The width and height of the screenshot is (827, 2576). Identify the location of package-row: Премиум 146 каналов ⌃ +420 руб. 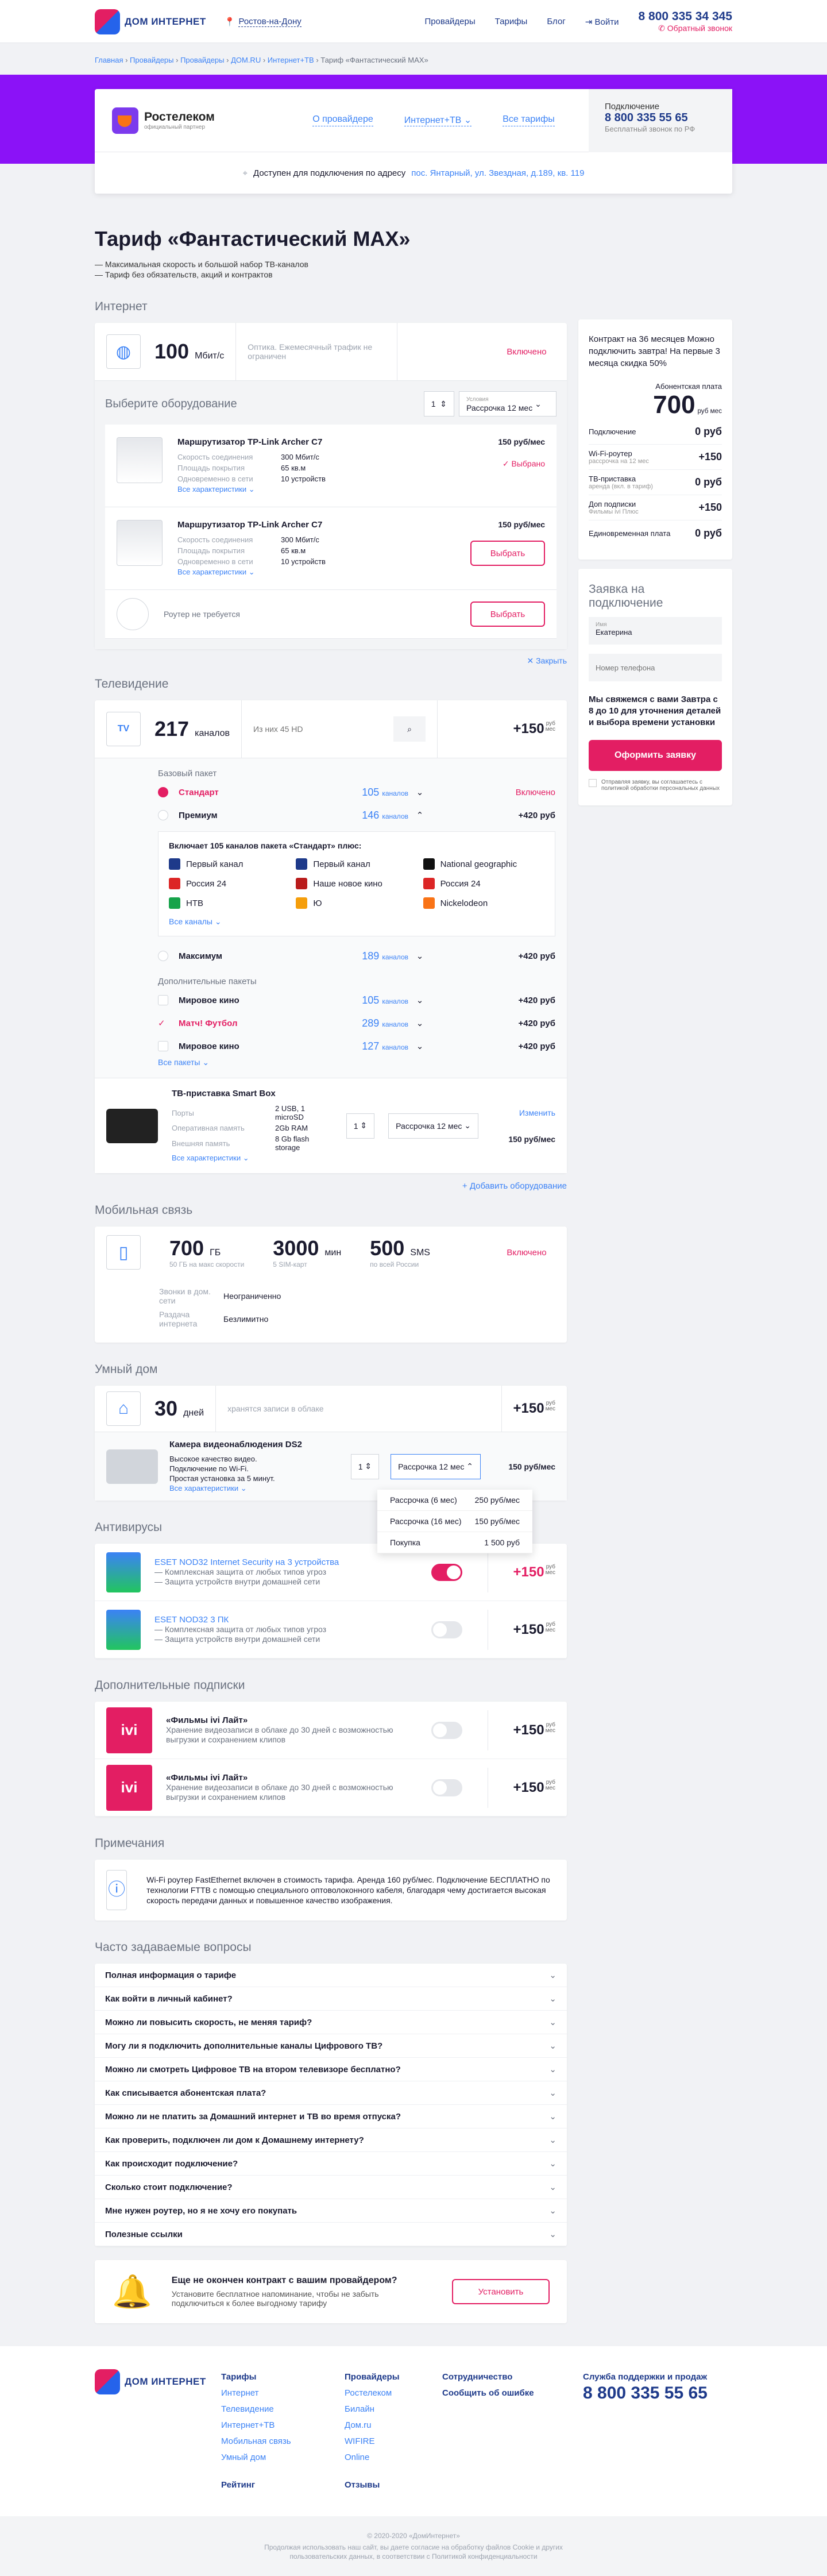
(356, 816).